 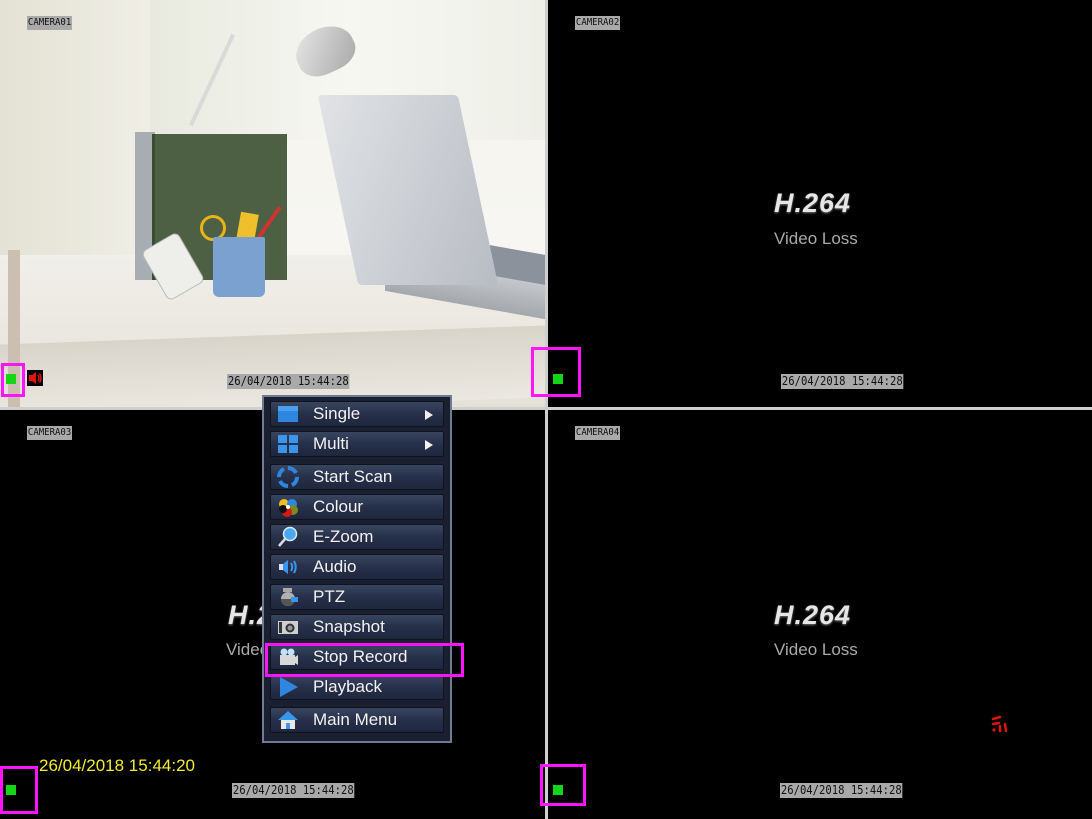 I want to click on speaker-icon, so click(x=288, y=567).